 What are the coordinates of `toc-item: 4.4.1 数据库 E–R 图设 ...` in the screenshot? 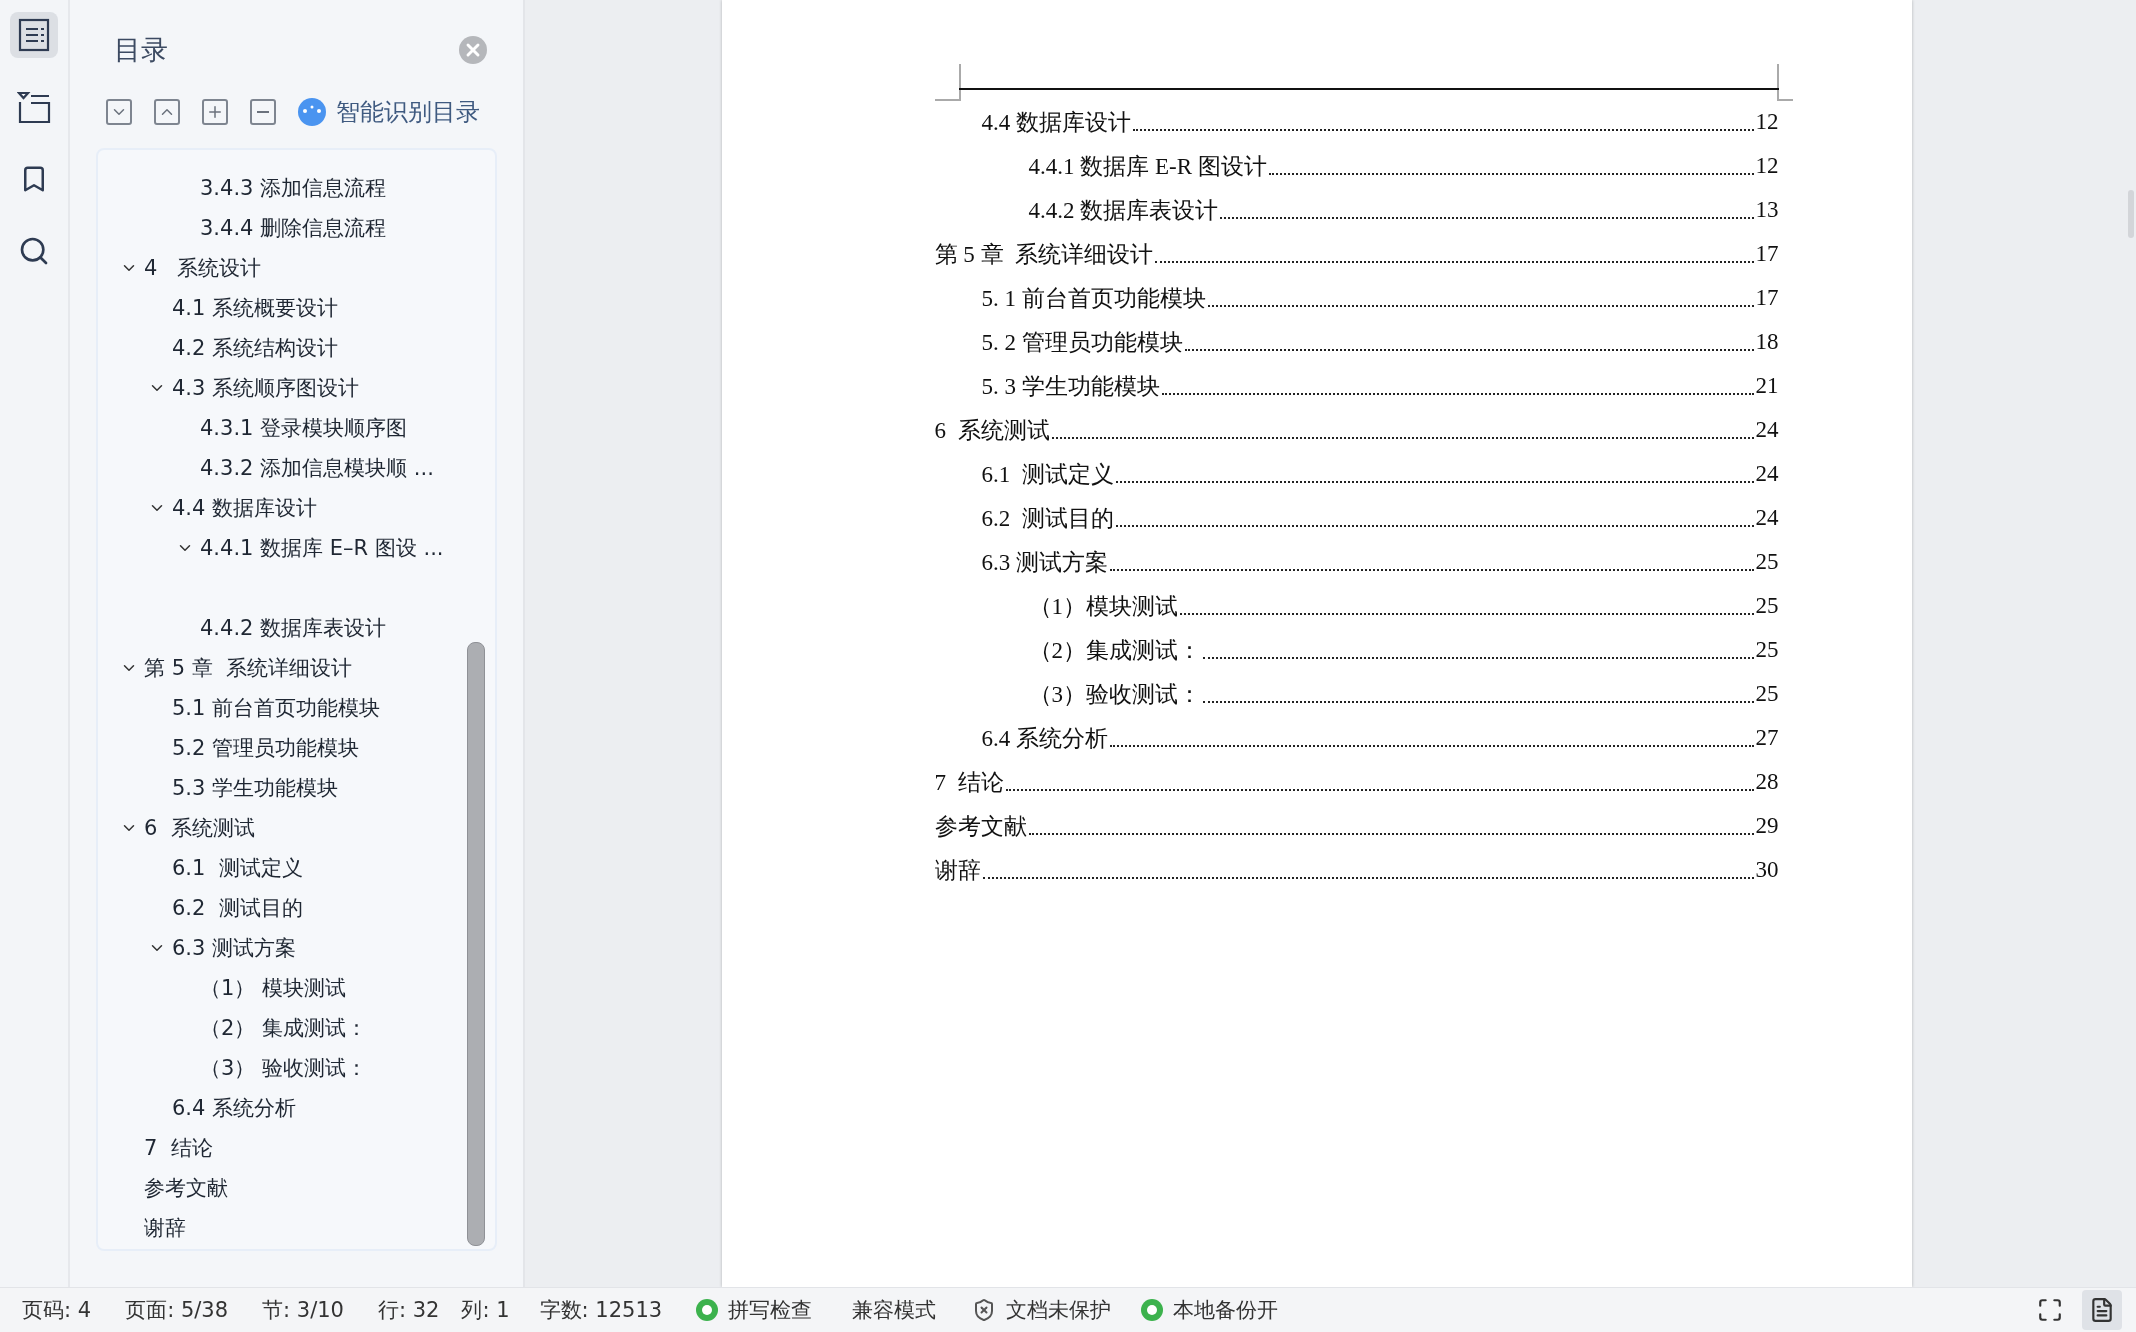 It's located at (322, 548).